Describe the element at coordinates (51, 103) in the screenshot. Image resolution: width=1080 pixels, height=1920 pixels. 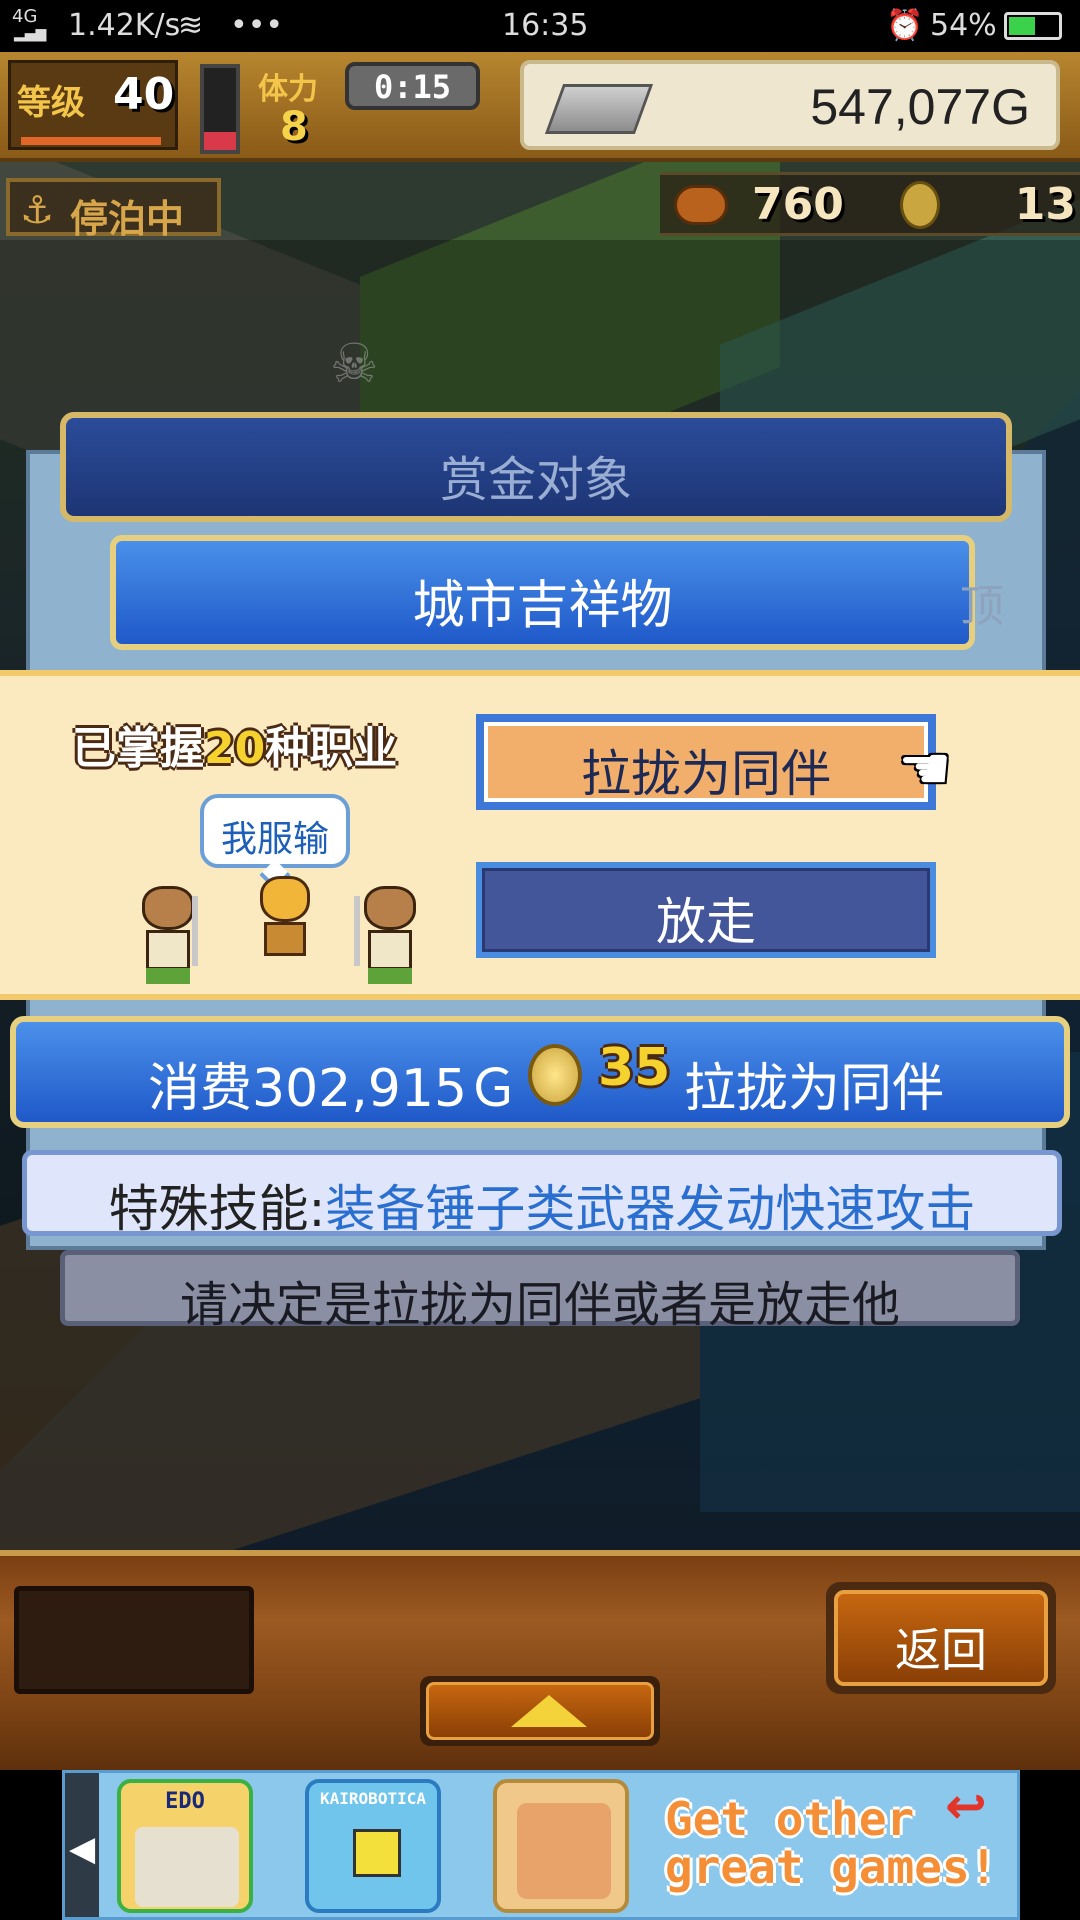
I see `level-label: 等级` at that location.